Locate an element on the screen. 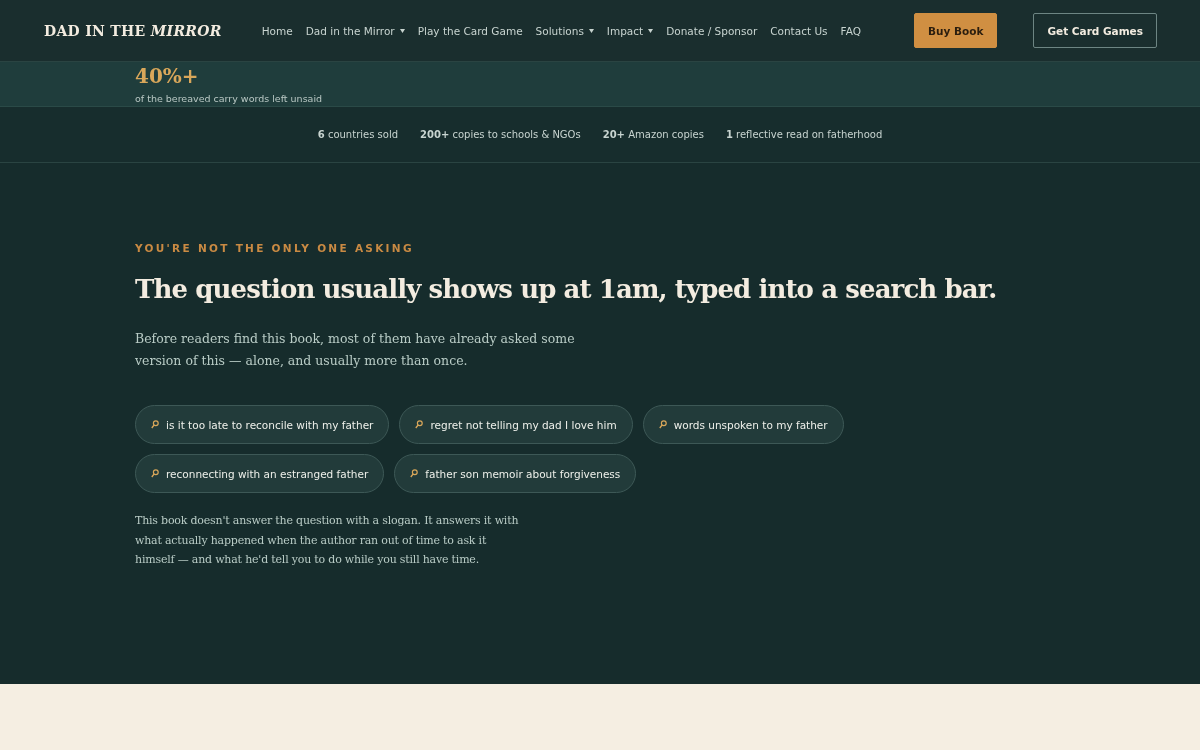 The width and height of the screenshot is (1200, 750). stat-value: 40%+ is located at coordinates (167, 76).